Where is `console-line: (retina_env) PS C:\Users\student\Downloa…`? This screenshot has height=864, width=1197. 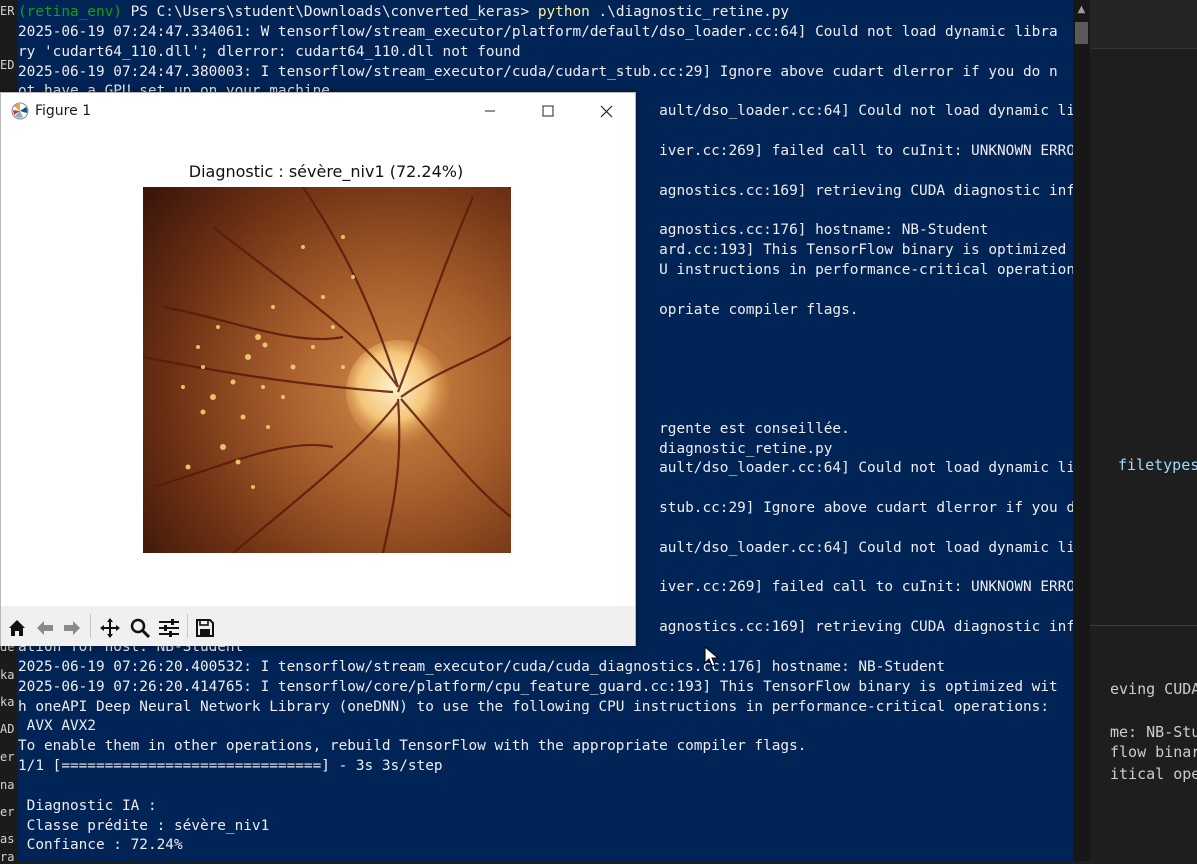 console-line: (retina_env) PS C:\Users\student\Downloa… is located at coordinates (554, 13).